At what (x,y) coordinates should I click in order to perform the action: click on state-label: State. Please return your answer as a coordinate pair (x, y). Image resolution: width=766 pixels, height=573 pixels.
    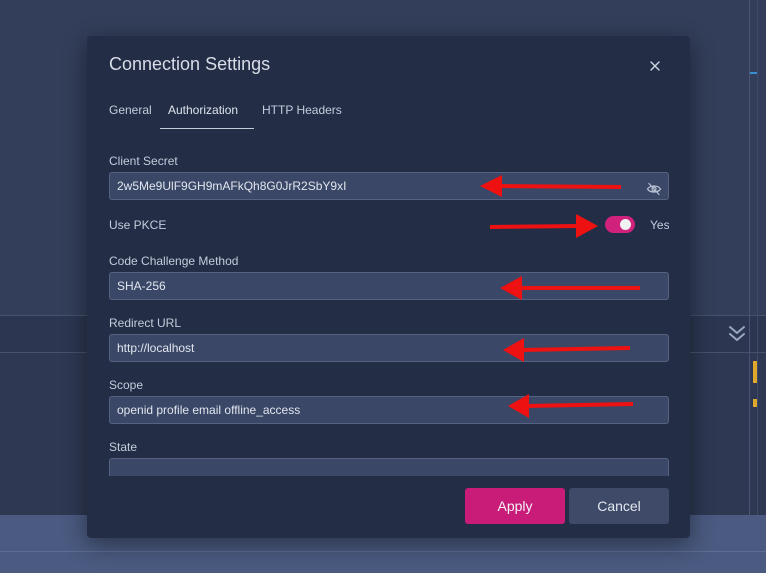
    Looking at the image, I should click on (123, 447).